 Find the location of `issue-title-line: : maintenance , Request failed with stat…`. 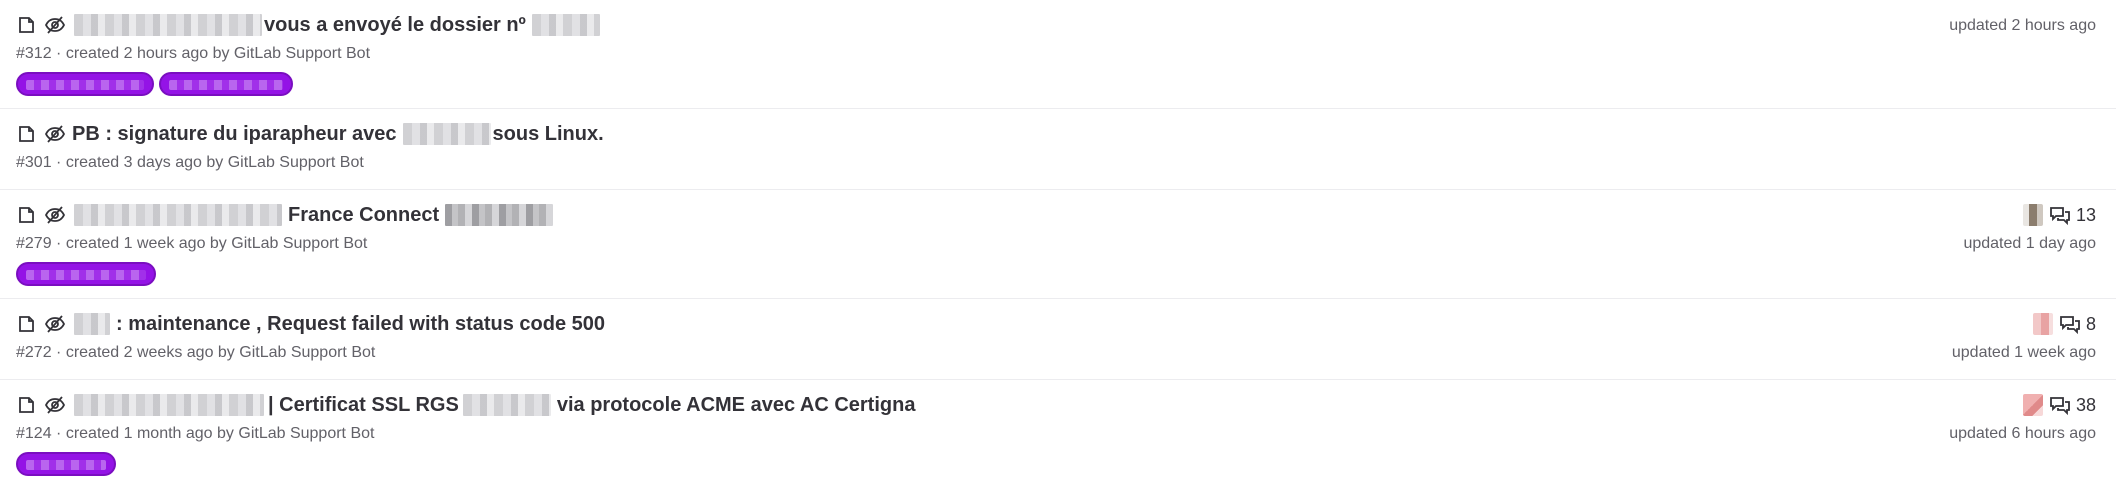

issue-title-line: : maintenance , Request failed with stat… is located at coordinates (1056, 324).